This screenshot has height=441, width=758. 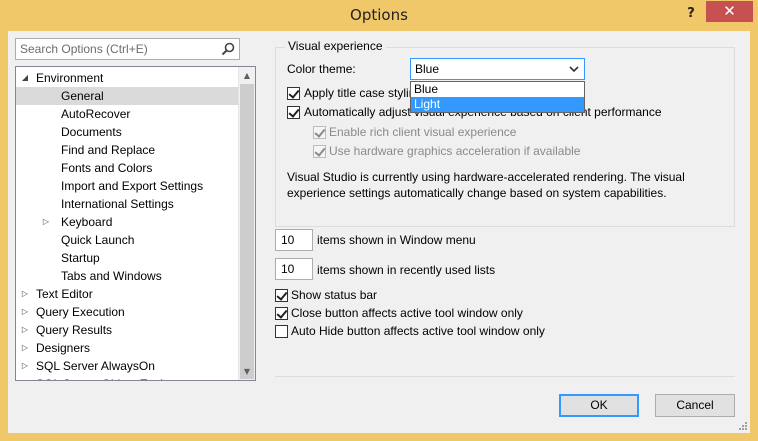 What do you see at coordinates (335, 46) in the screenshot?
I see `visual-experience-title: Visual experience` at bounding box center [335, 46].